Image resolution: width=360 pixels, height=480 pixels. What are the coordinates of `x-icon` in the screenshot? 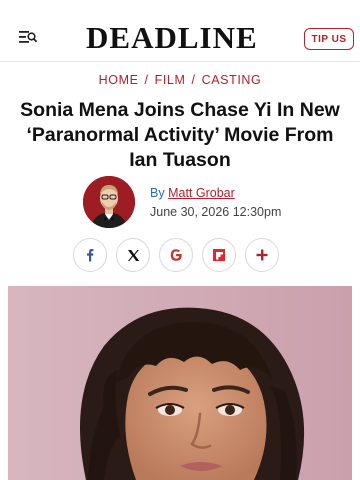 It's located at (133, 255).